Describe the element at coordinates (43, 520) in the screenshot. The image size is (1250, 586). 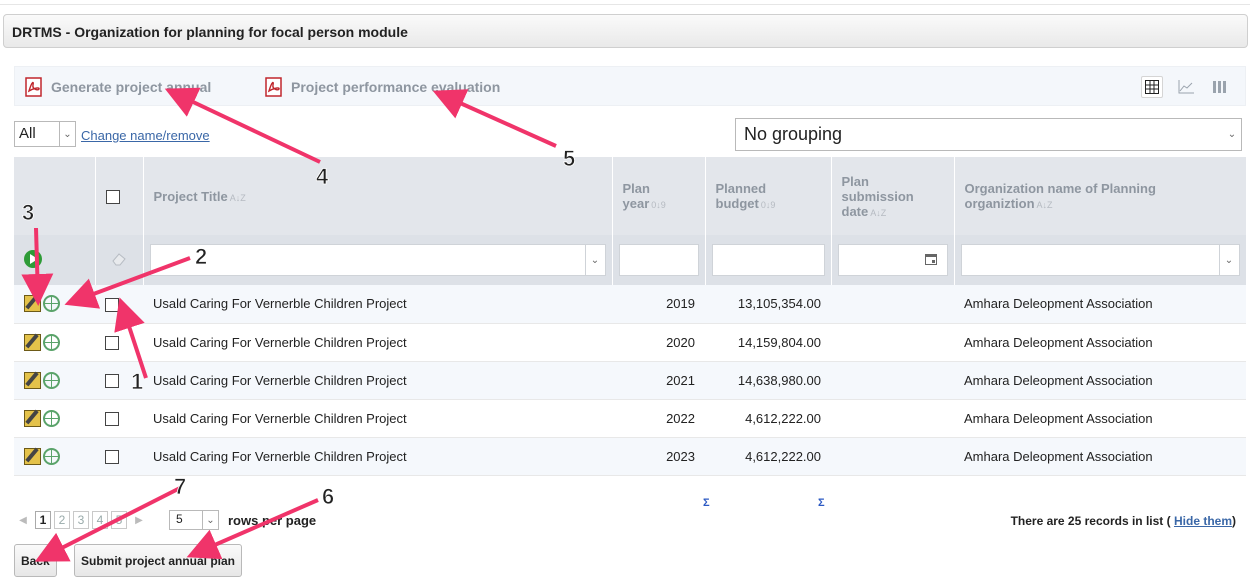
I see `page-1: 1` at that location.